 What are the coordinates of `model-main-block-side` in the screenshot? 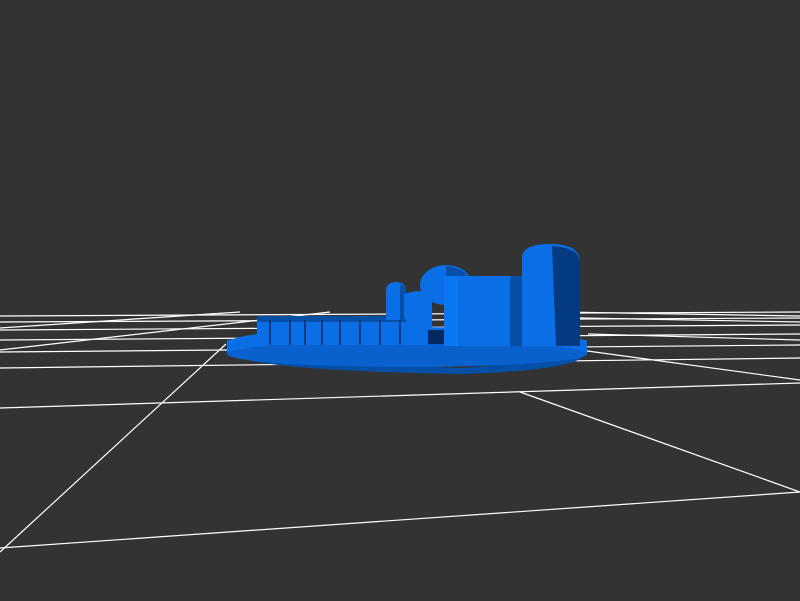 It's located at (517, 311).